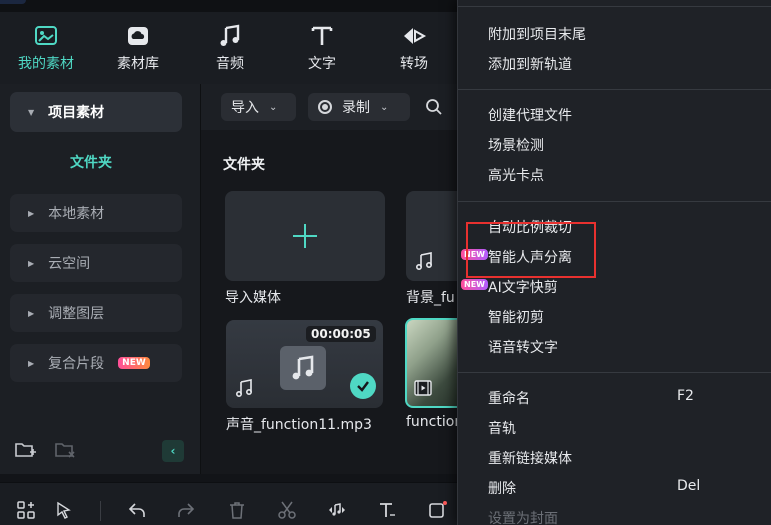  Describe the element at coordinates (685, 396) in the screenshot. I see `rename-shortcut: F2` at that location.